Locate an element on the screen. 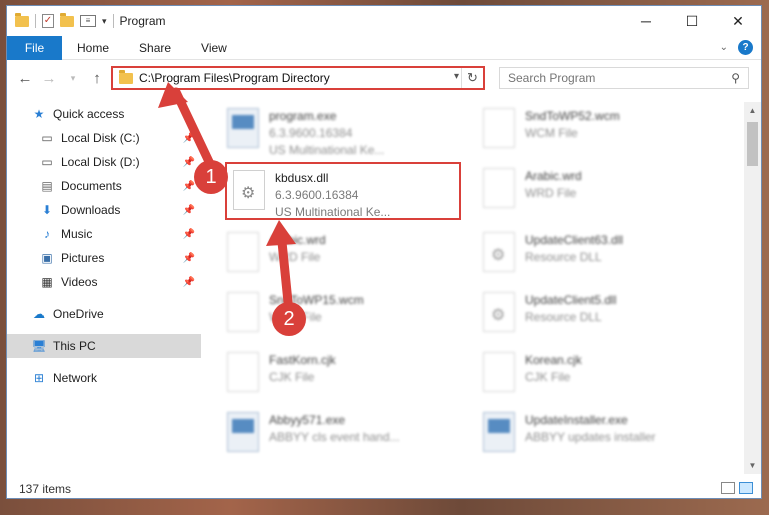  sidebar-item-label: Quick access is located at coordinates (89, 114).